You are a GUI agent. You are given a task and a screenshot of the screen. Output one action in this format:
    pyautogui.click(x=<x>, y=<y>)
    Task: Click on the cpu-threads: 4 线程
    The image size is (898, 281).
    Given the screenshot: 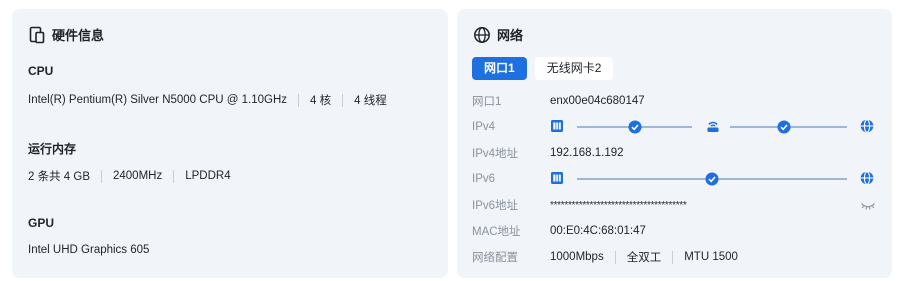 What is the action you would take?
    pyautogui.click(x=370, y=101)
    